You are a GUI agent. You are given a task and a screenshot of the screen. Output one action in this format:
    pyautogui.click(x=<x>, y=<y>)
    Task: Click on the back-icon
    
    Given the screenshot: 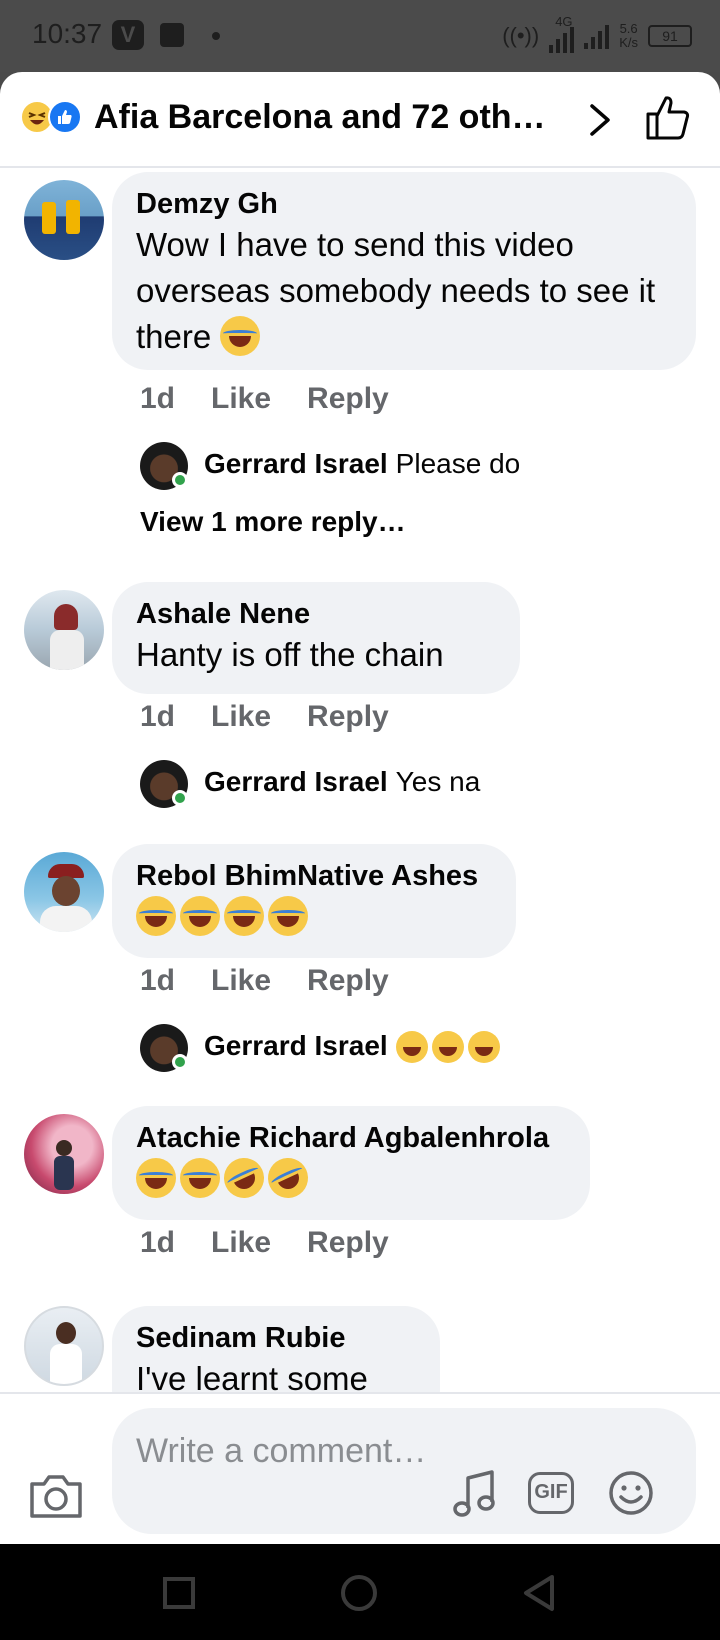 What is the action you would take?
    pyautogui.click(x=539, y=1593)
    